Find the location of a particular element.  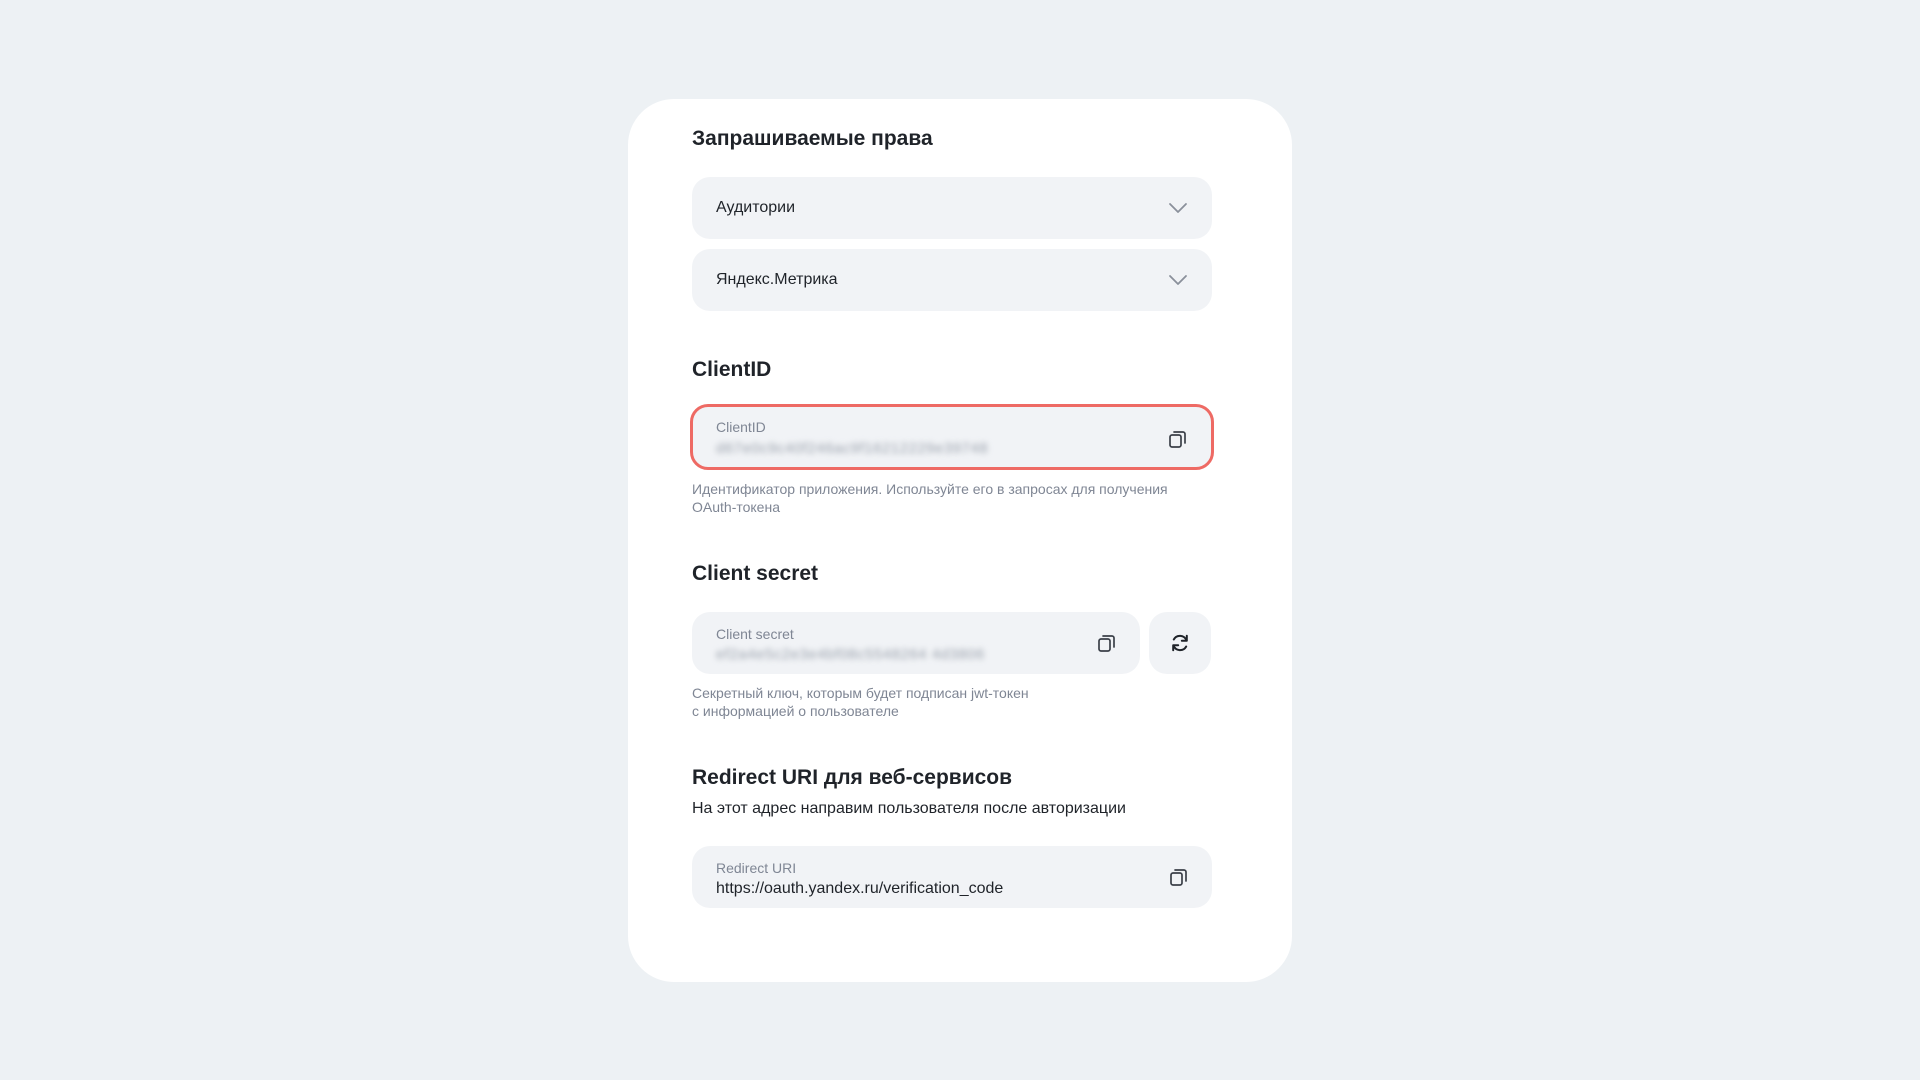

client-id-title: ClientID is located at coordinates (732, 369).